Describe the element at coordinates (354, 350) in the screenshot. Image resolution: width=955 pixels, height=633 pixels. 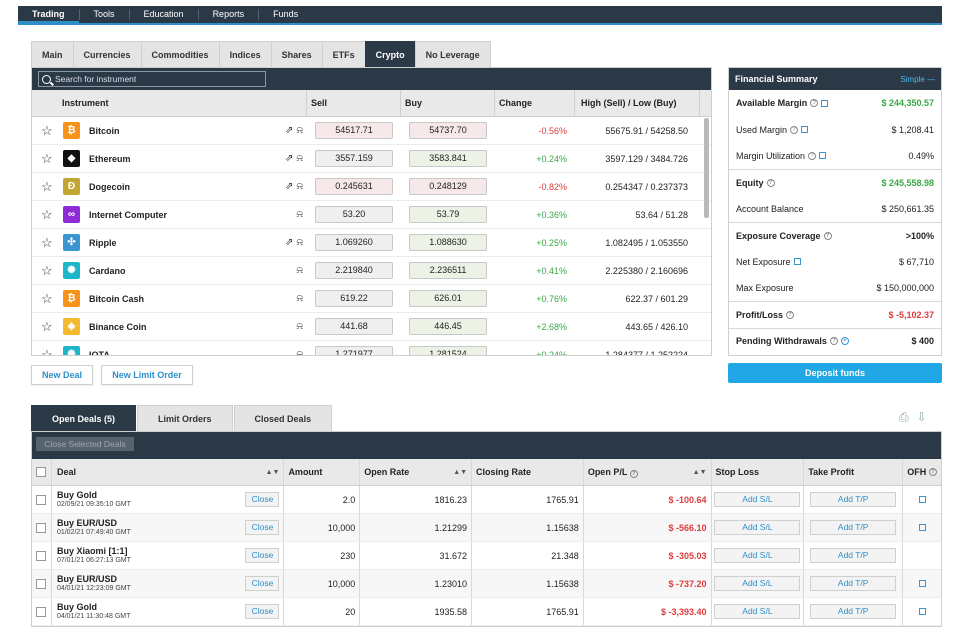
I see `sell-price-button: 1.271977` at that location.